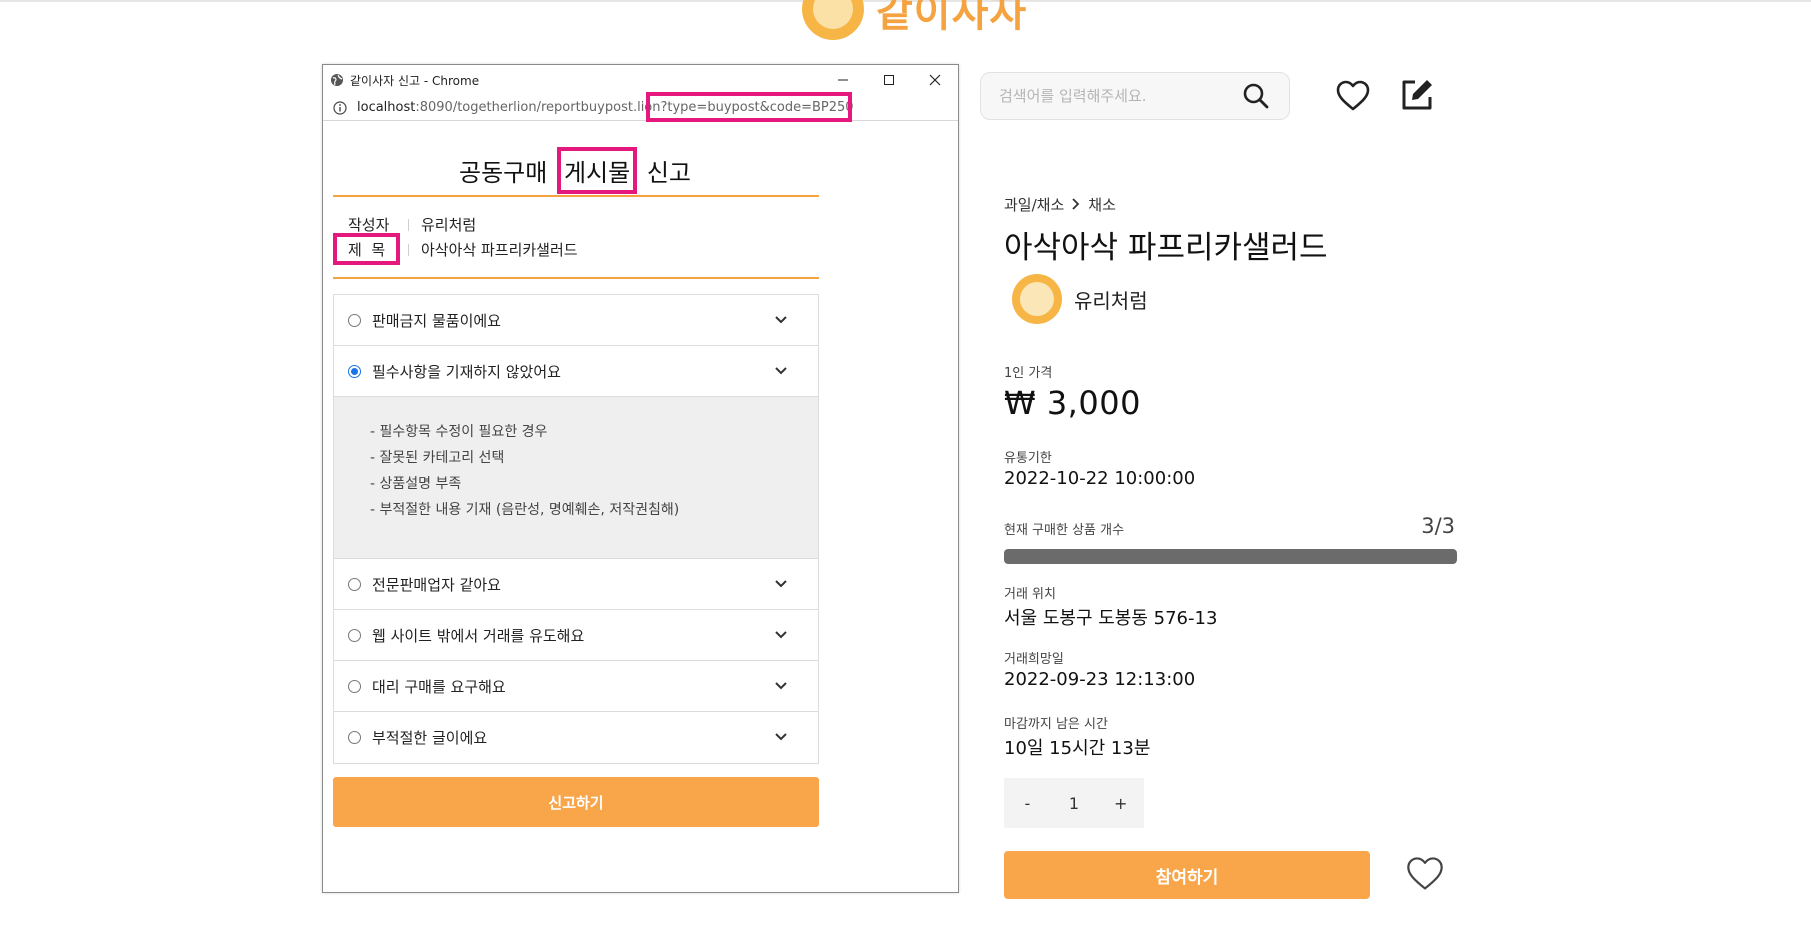 This screenshot has width=1811, height=931. What do you see at coordinates (935, 80) in the screenshot?
I see `close-icon` at bounding box center [935, 80].